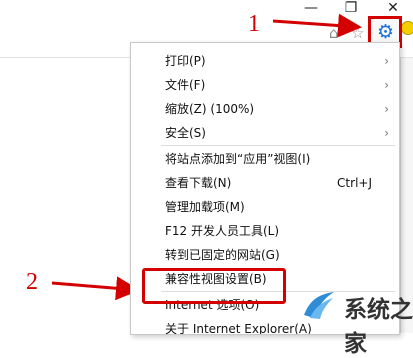  What do you see at coordinates (265, 133) in the screenshot?
I see `menu-item-security: 安全(S) ›` at bounding box center [265, 133].